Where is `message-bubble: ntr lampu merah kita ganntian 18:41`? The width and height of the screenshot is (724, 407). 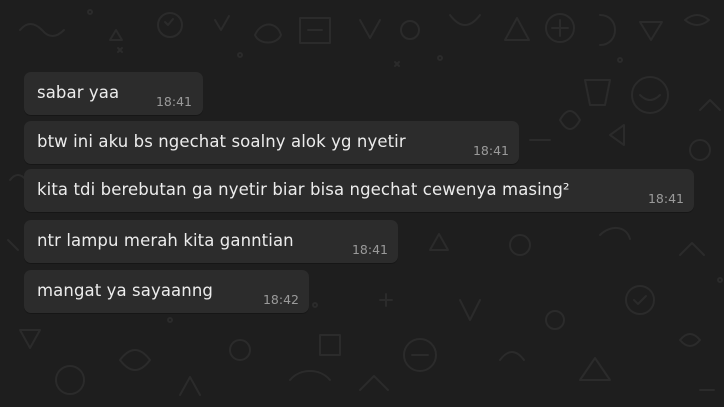
message-bubble: ntr lampu merah kita ganntian 18:41 is located at coordinates (211, 241).